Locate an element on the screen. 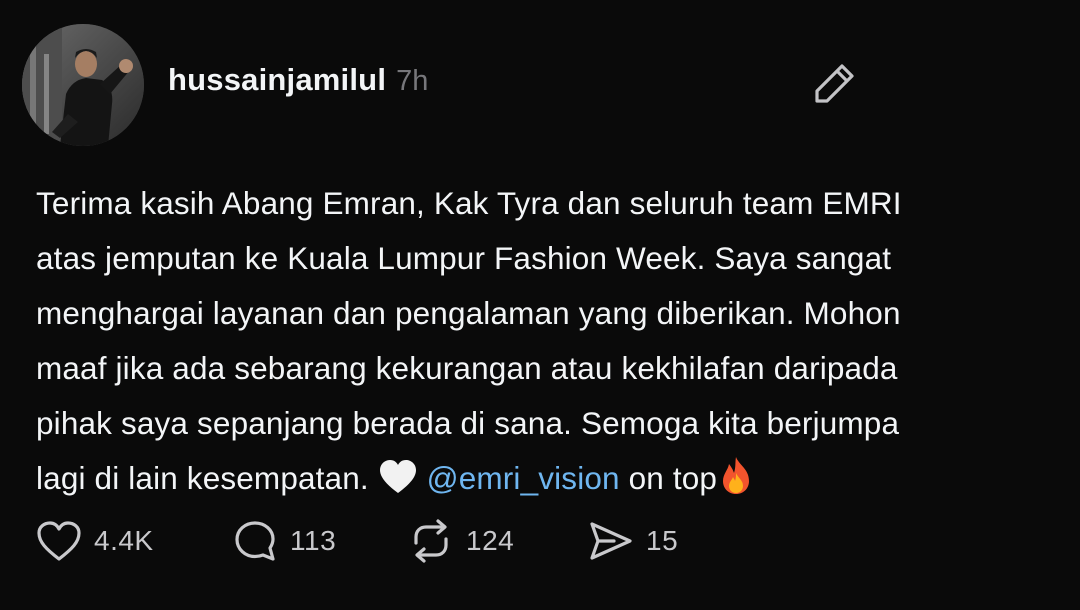 Image resolution: width=1080 pixels, height=610 pixels. fire-emoji is located at coordinates (736, 483).